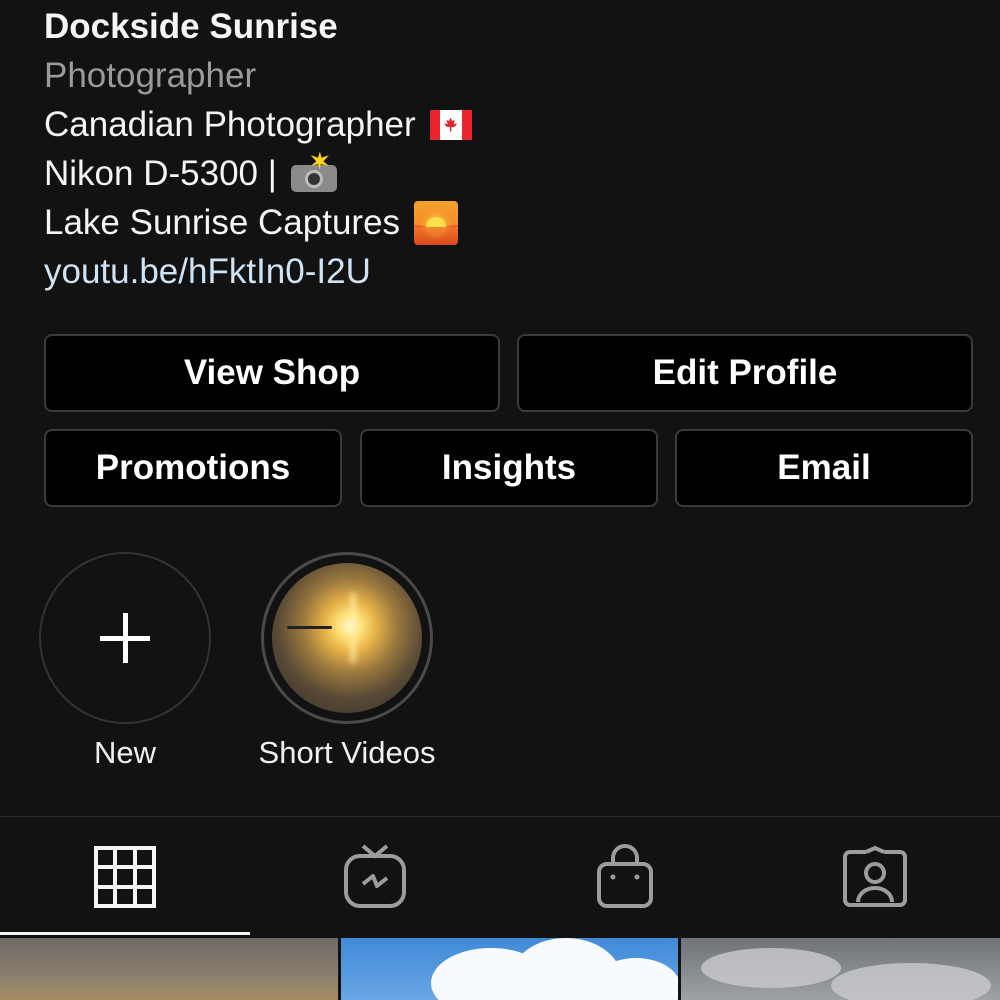 The image size is (1000, 1000). I want to click on camera-with-flash-icon, so click(313, 171).